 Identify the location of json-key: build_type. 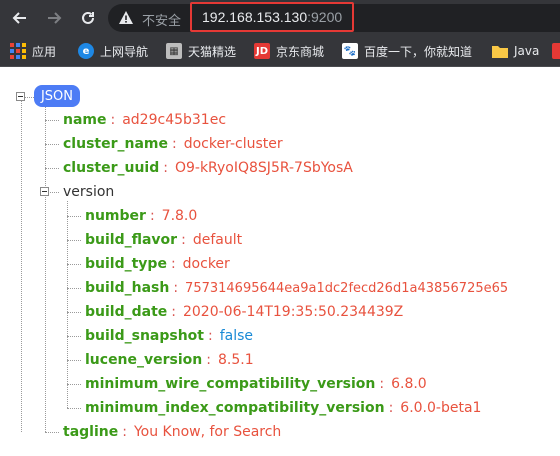
(126, 264).